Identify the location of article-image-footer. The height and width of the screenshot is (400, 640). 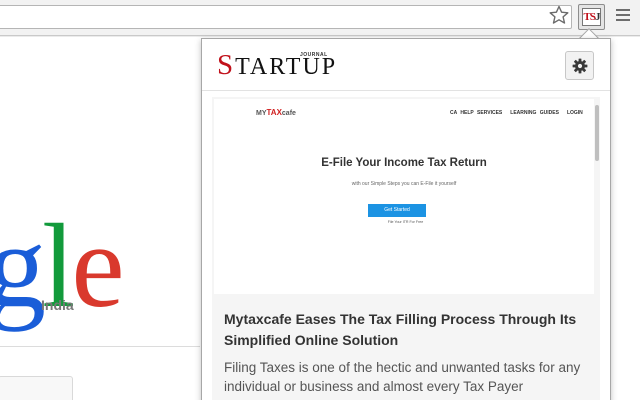
(404, 276).